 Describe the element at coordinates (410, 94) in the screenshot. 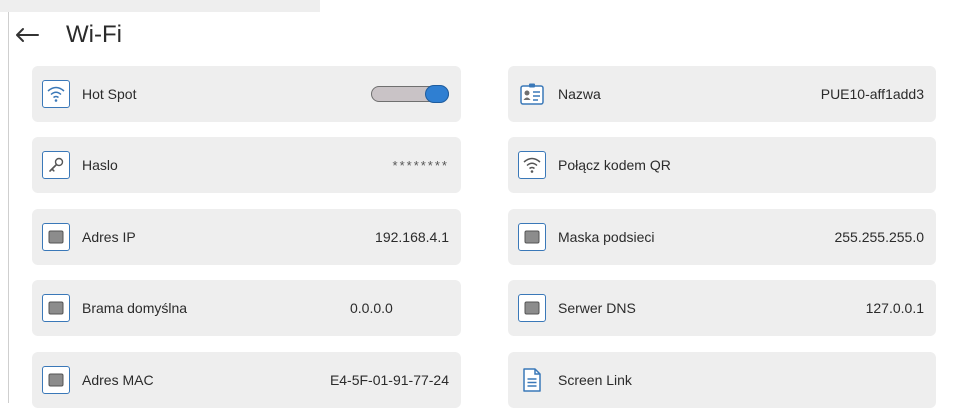

I see `hotspot-toggle` at that location.